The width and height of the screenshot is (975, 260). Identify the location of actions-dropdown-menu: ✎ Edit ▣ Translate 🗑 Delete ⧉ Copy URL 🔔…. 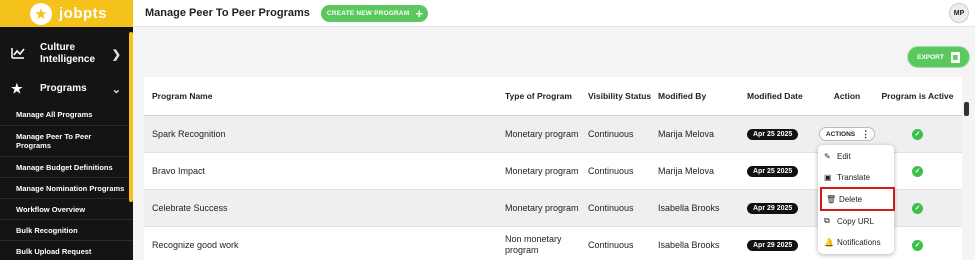
(856, 199).